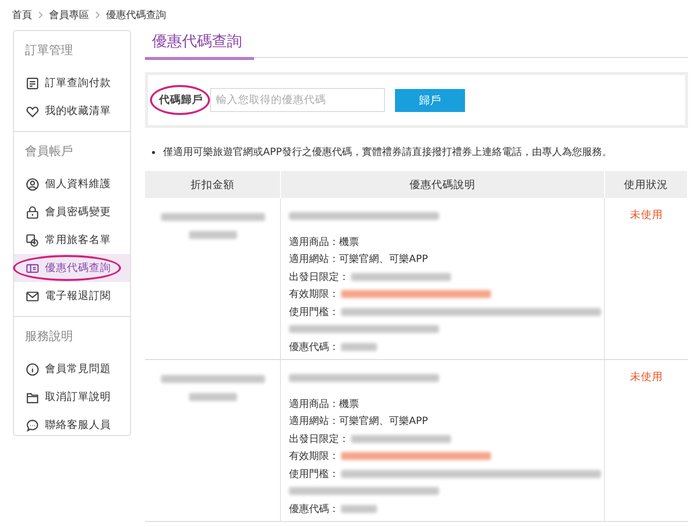 This screenshot has width=700, height=527. What do you see at coordinates (153, 152) in the screenshot?
I see `bullet-icon` at bounding box center [153, 152].